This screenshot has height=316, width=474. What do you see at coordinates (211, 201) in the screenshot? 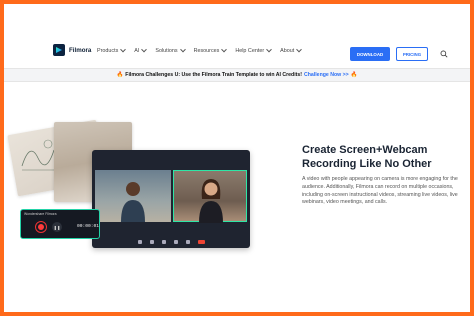
I see `woman-avatar-icon` at bounding box center [211, 201].